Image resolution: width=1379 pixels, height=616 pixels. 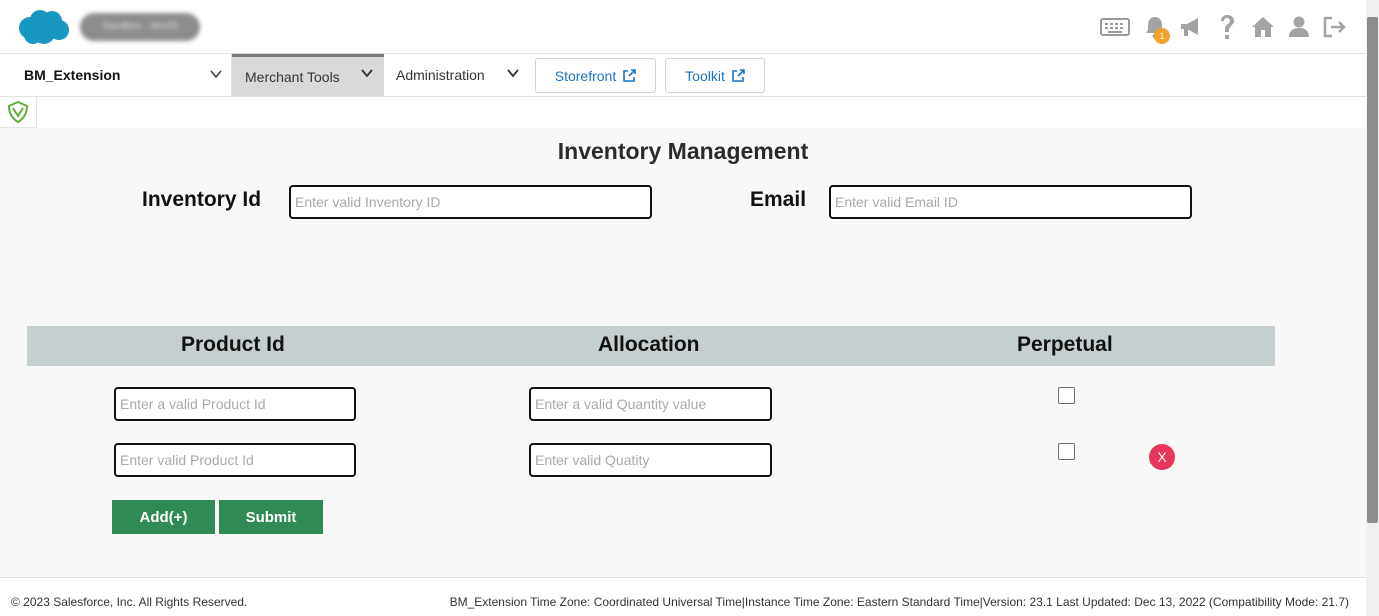 I want to click on page-title: Inventory Management, so click(x=683, y=151).